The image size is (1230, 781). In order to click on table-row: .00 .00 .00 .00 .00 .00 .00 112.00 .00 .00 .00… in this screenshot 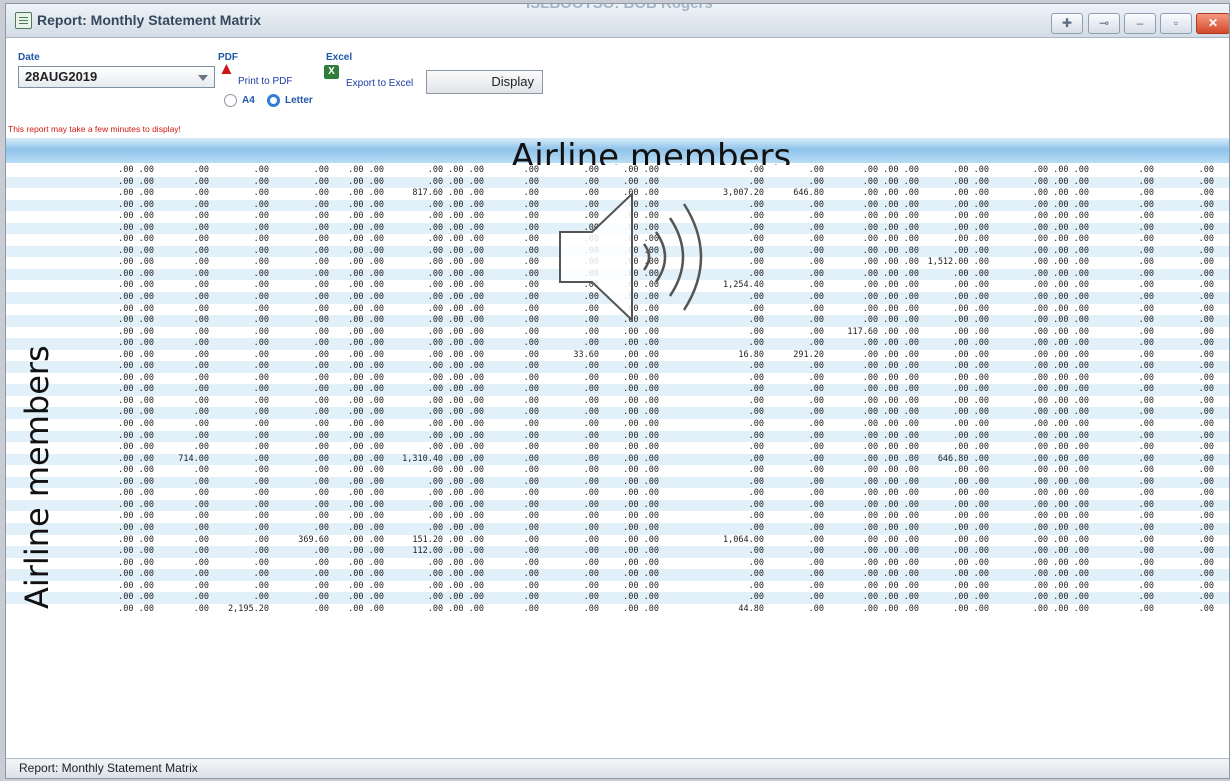, I will do `click(617, 552)`.